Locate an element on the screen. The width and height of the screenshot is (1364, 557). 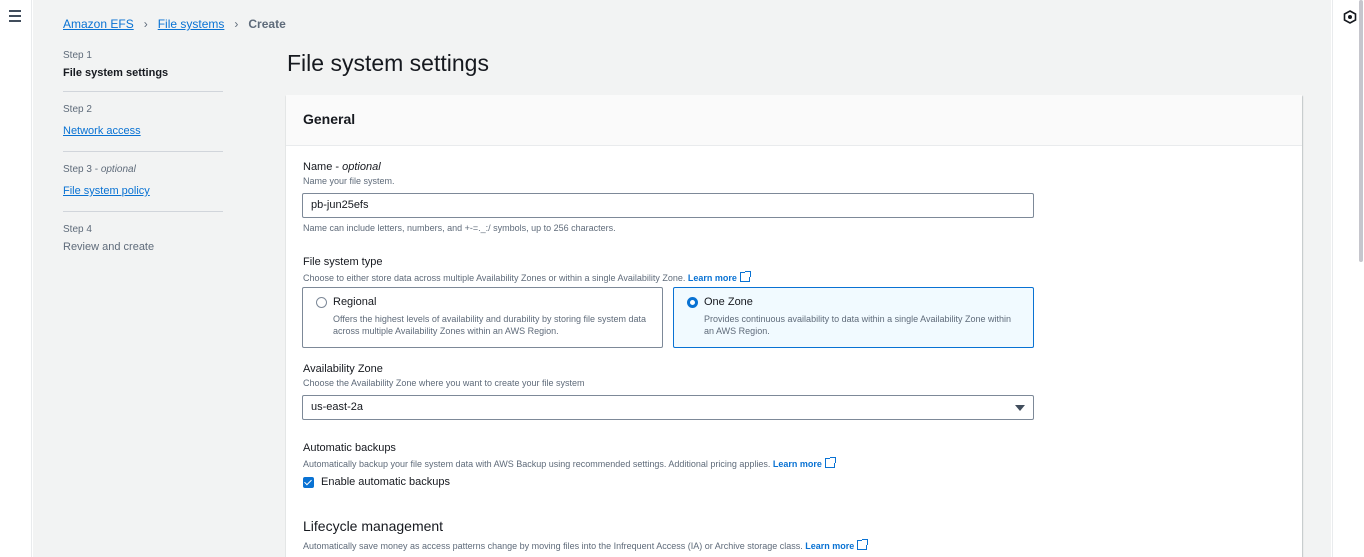
container-header: General is located at coordinates (794, 120).